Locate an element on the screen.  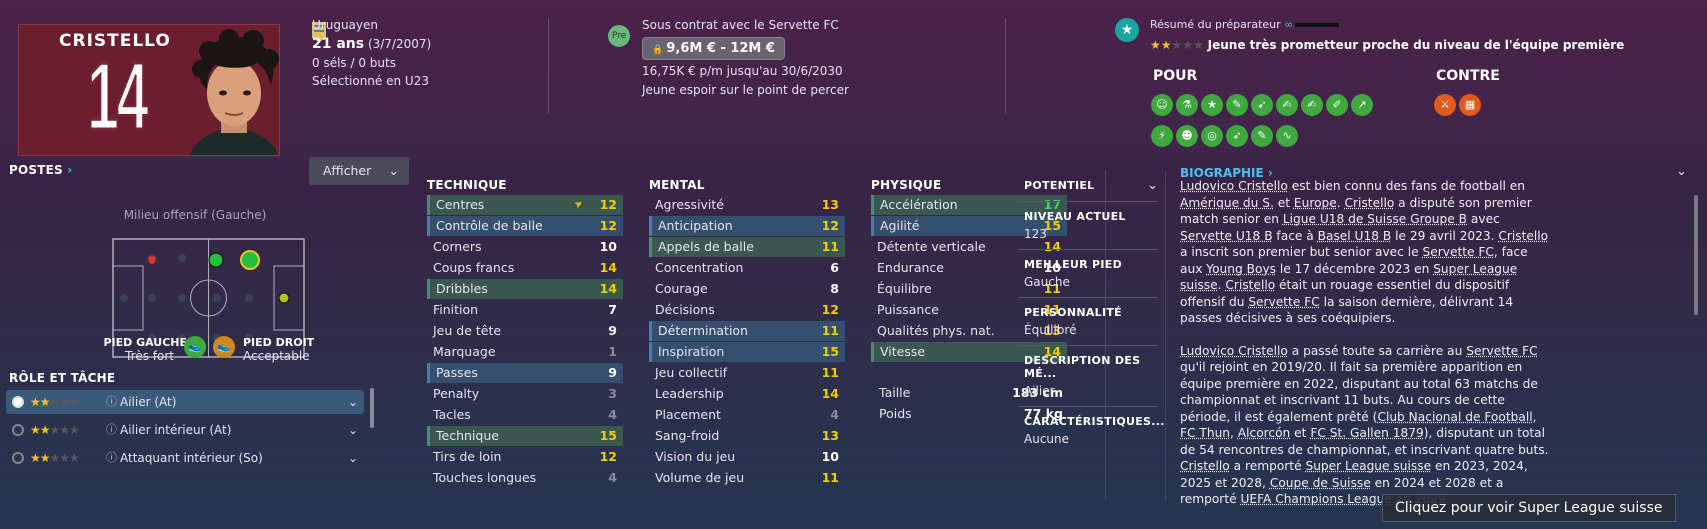
positions-link: POSTES › is located at coordinates (40, 170).